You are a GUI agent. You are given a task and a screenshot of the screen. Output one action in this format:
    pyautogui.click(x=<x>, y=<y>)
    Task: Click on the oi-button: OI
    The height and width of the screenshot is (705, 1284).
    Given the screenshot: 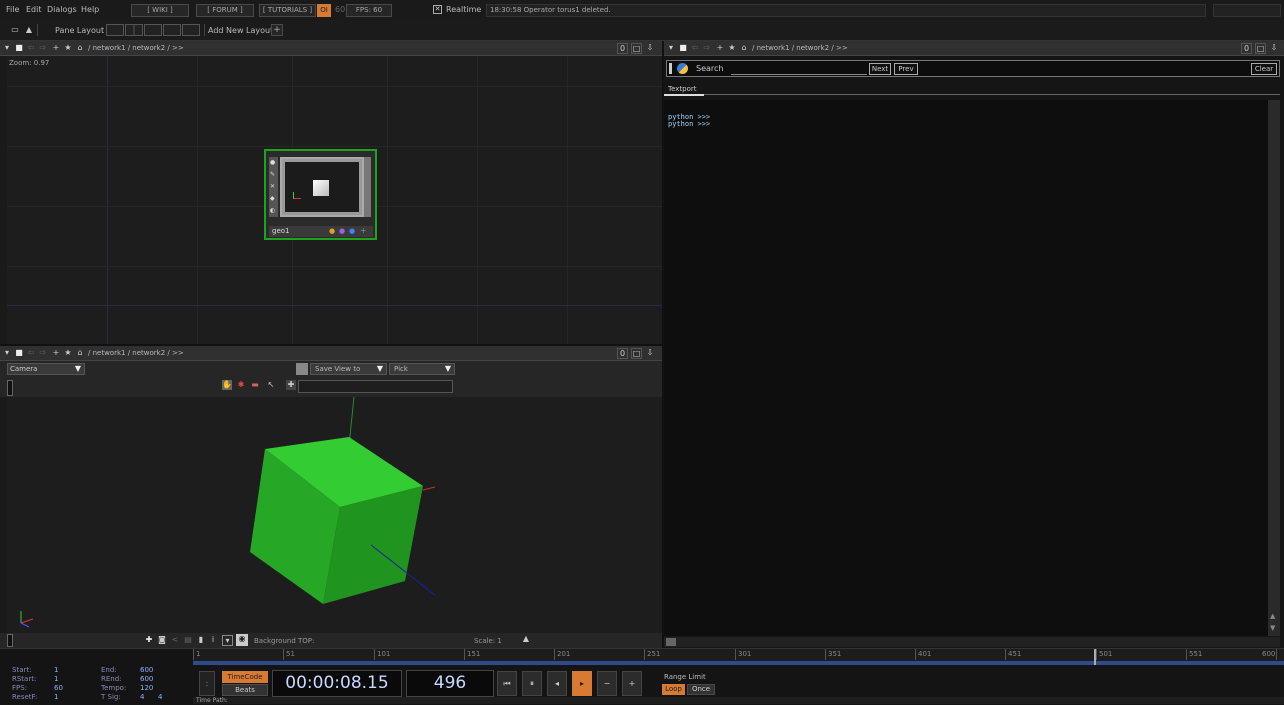 What is the action you would take?
    pyautogui.click(x=324, y=10)
    